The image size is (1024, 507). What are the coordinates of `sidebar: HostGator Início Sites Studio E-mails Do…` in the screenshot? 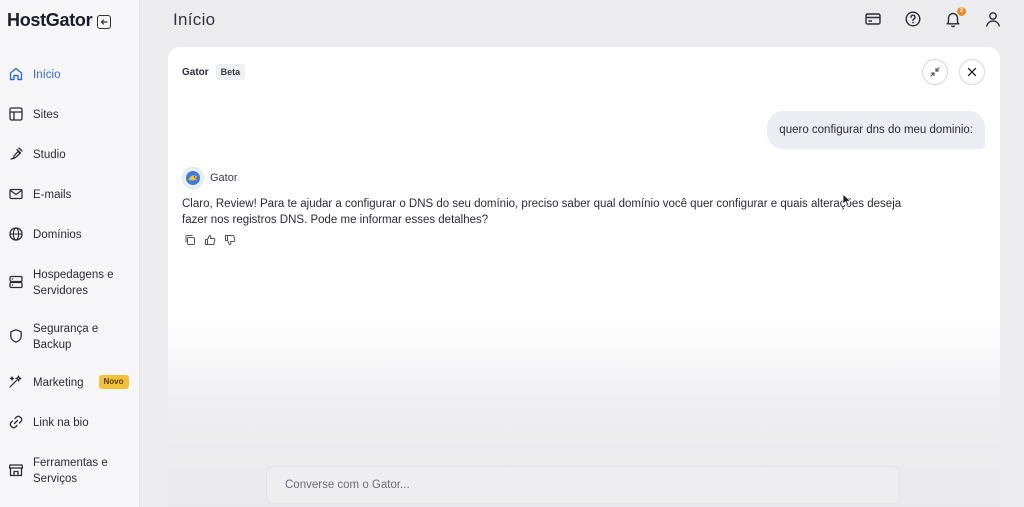 It's located at (70, 253).